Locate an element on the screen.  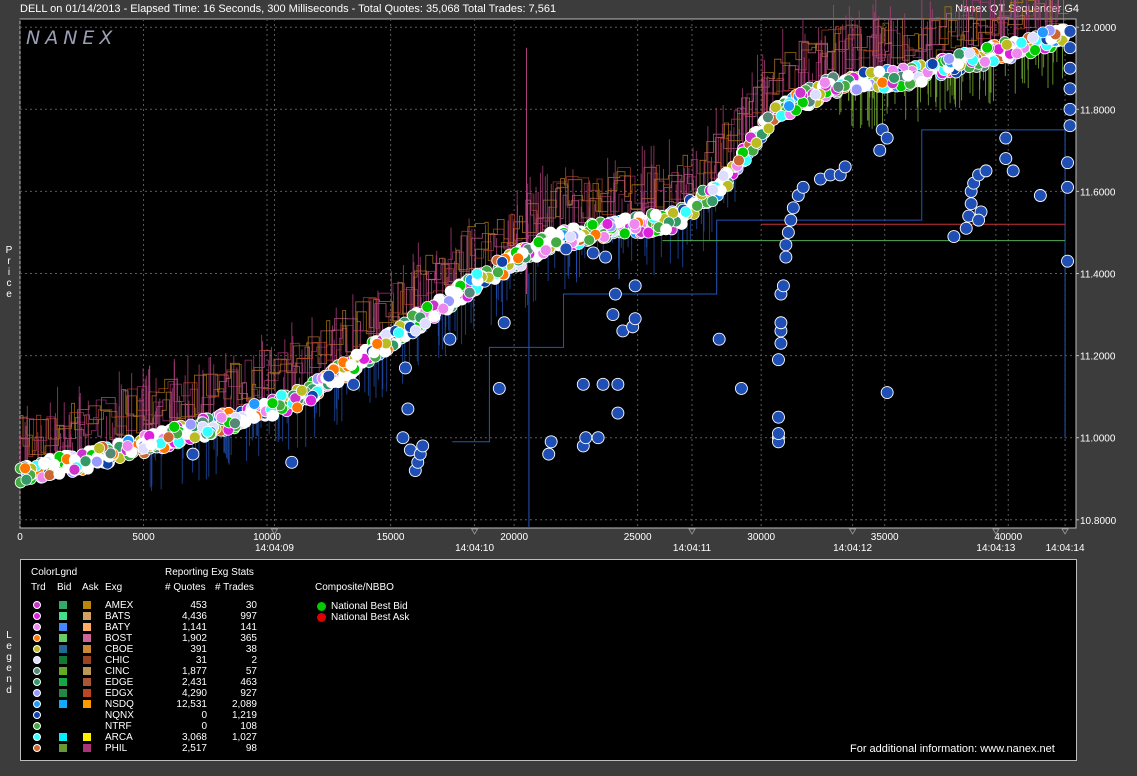
trade-count: 1,027 is located at coordinates (244, 737).